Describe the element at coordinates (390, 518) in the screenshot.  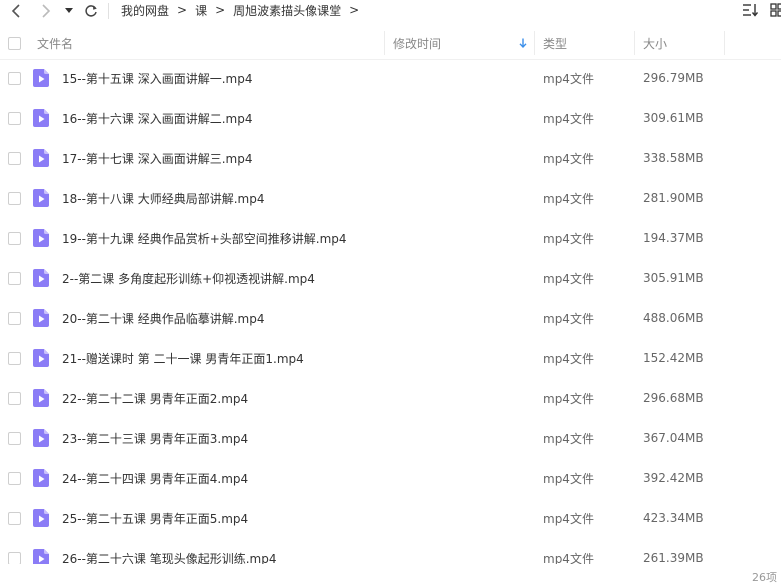
I see `file-row: 25--第二十五课 男青年正面5.mp4 mp4文件 423.34MB` at that location.